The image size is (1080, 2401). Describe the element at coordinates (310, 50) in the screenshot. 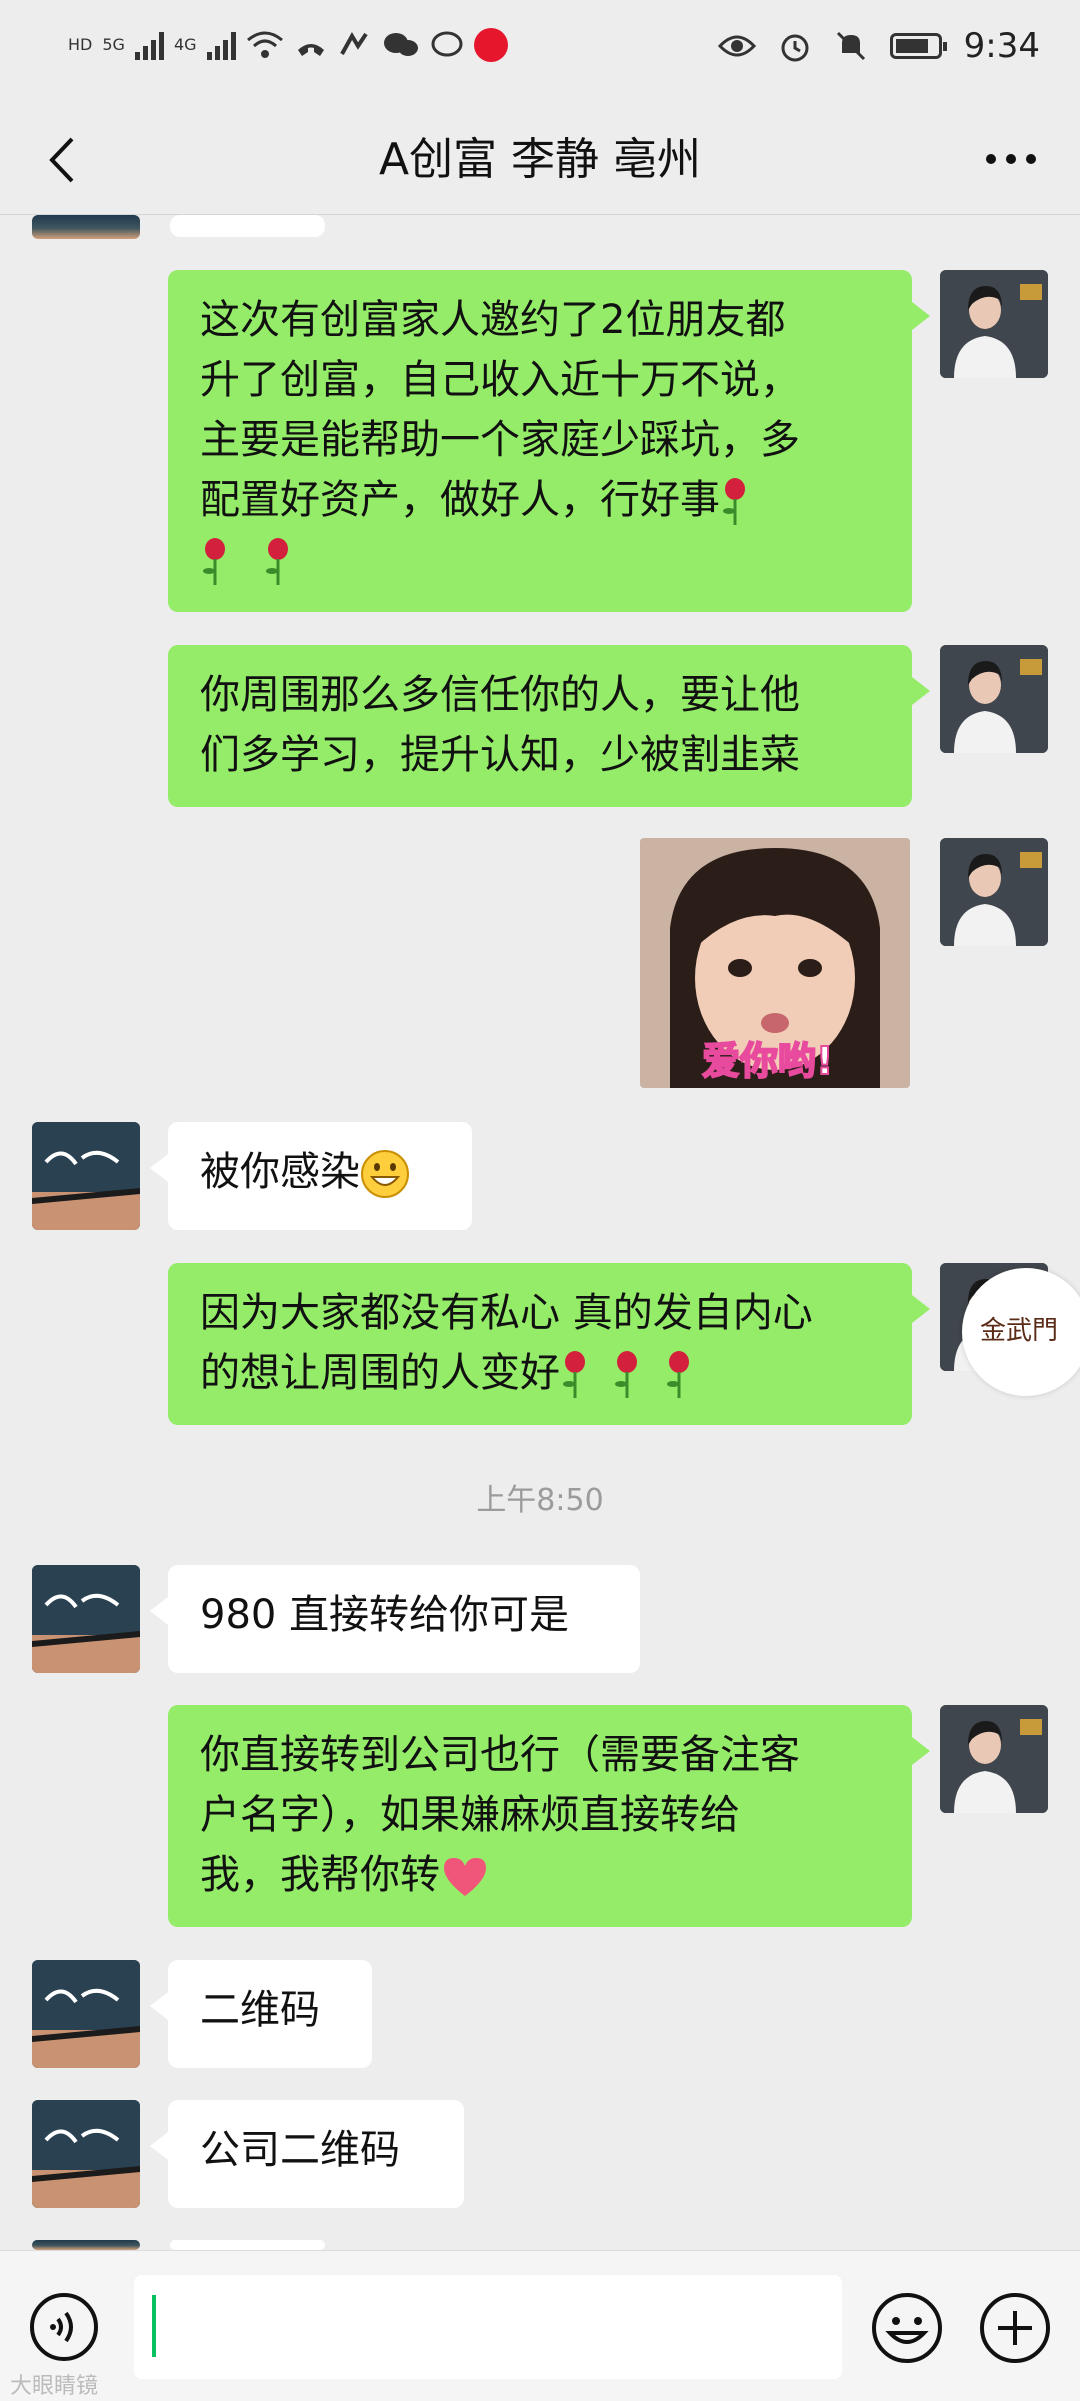

I see `missed-call-icon` at that location.